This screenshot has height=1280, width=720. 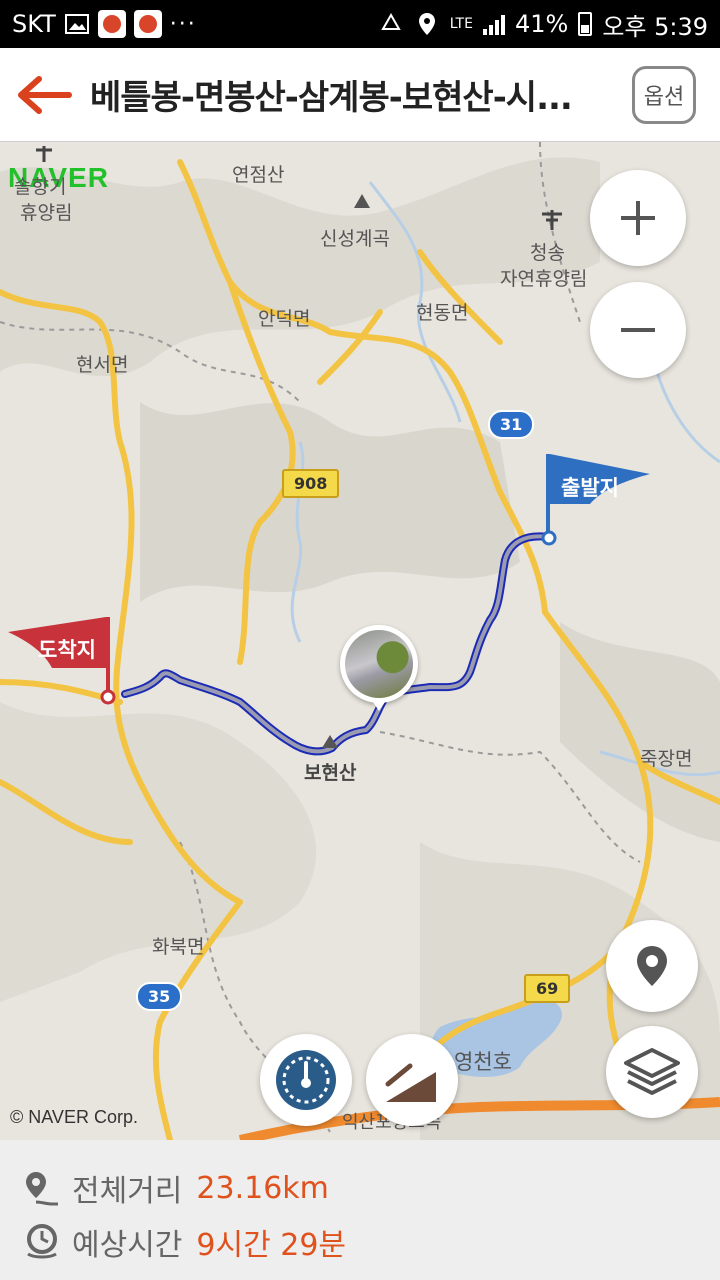 I want to click on speed-gauge-button, so click(x=306, y=1080).